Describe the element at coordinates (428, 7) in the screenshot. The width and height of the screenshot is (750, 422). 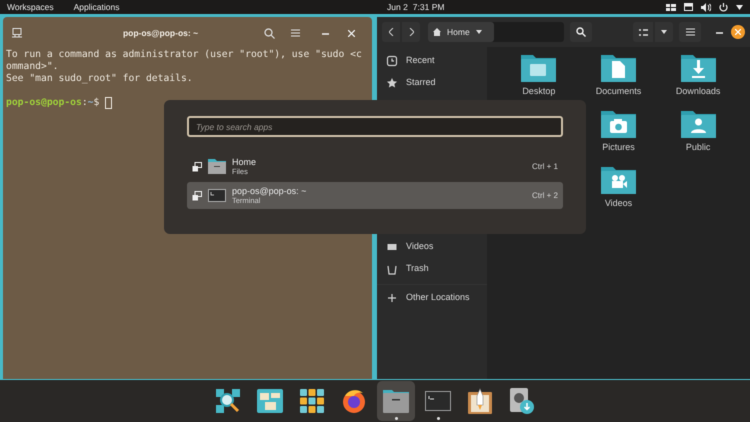
I see `clock-label: 7:31 PM` at that location.